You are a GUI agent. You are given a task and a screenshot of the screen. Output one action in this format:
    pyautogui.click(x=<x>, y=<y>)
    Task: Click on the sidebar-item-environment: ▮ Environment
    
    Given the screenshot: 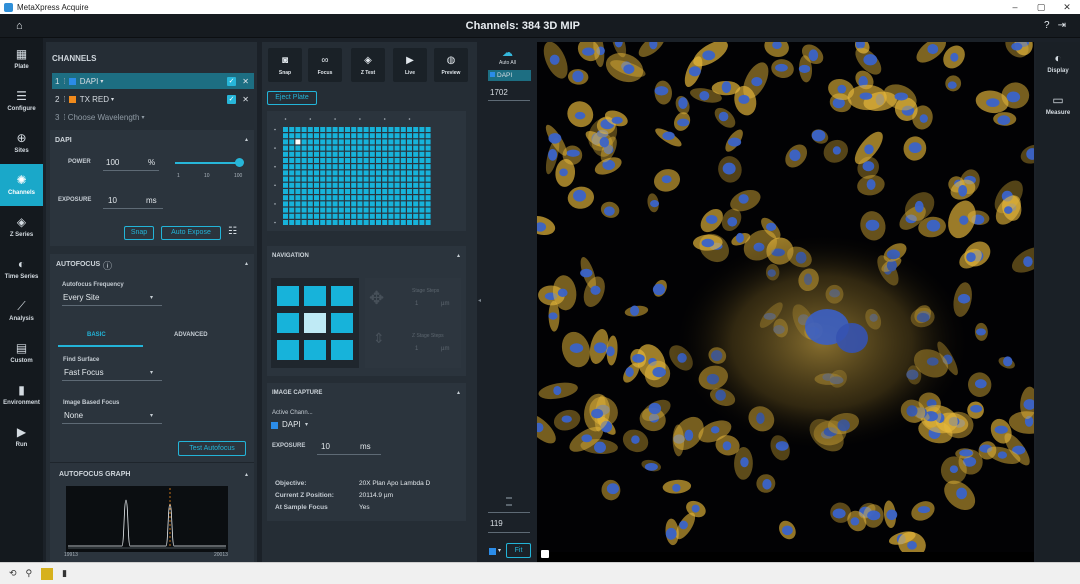 What is the action you would take?
    pyautogui.click(x=21, y=395)
    